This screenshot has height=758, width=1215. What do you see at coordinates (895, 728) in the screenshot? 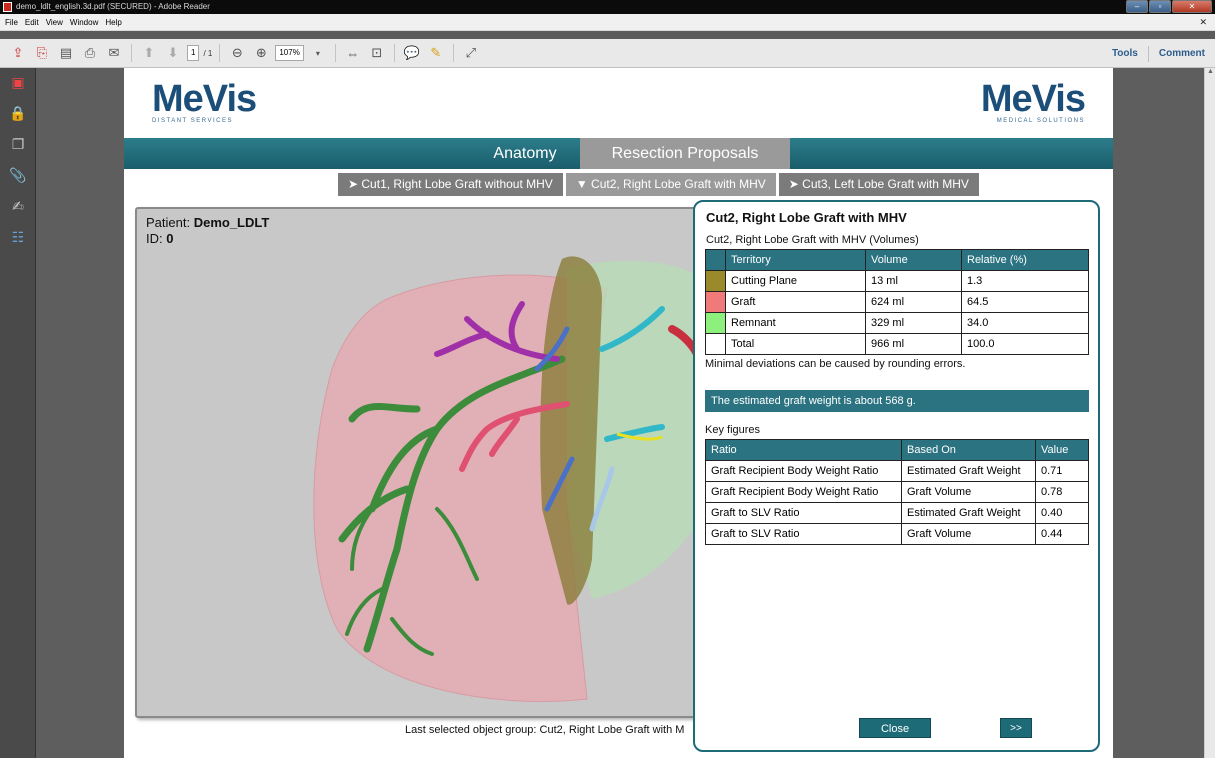
I see `close-button: Close` at bounding box center [895, 728].